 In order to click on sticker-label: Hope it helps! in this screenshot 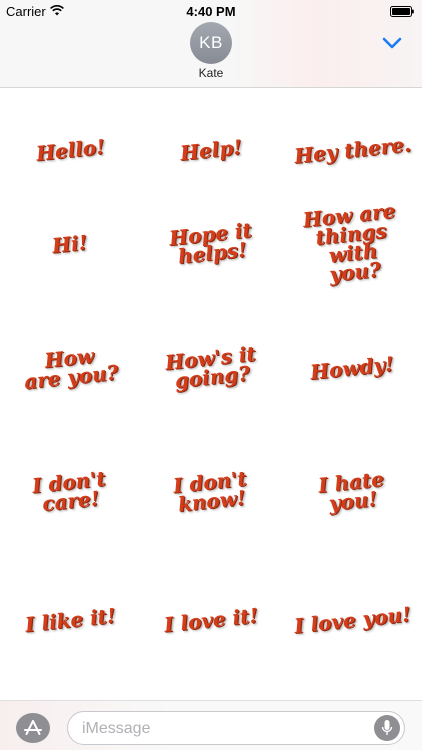, I will do `click(210, 243)`.